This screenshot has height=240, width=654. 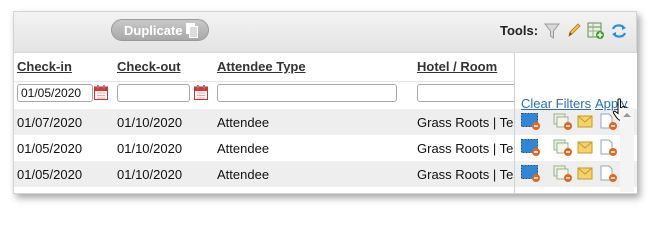 I want to click on scroll-up-arrow-icon, so click(x=627, y=115).